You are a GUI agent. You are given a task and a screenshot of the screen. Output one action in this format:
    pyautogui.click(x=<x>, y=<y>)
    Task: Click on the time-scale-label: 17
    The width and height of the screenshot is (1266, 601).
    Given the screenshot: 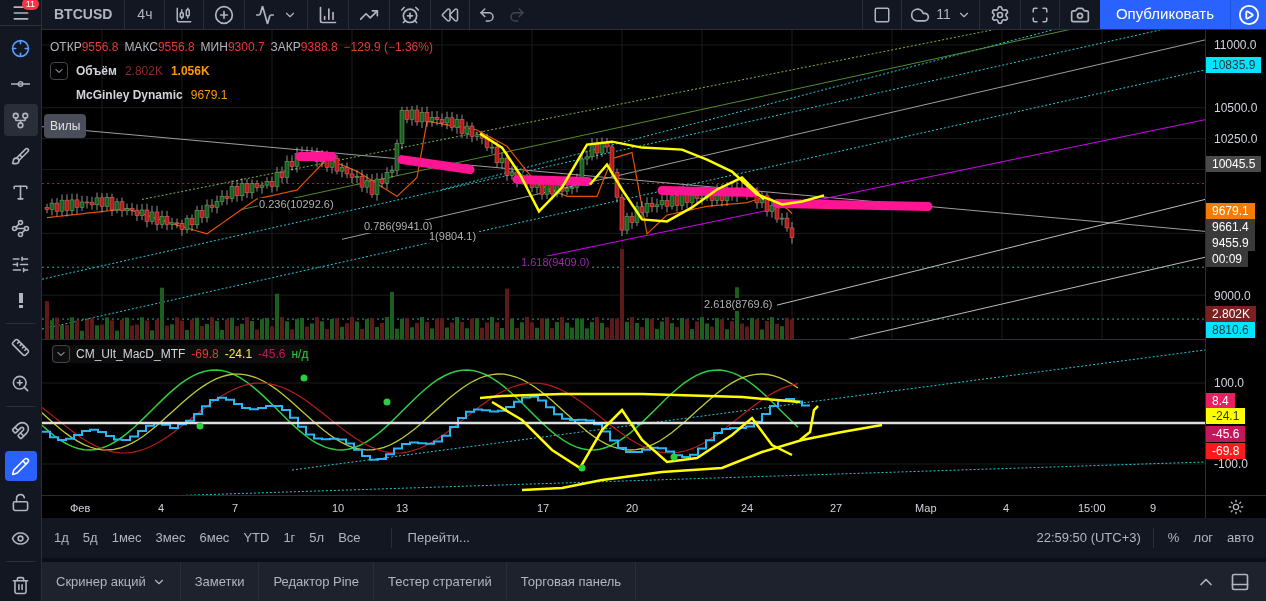 What is the action you would take?
    pyautogui.click(x=543, y=508)
    